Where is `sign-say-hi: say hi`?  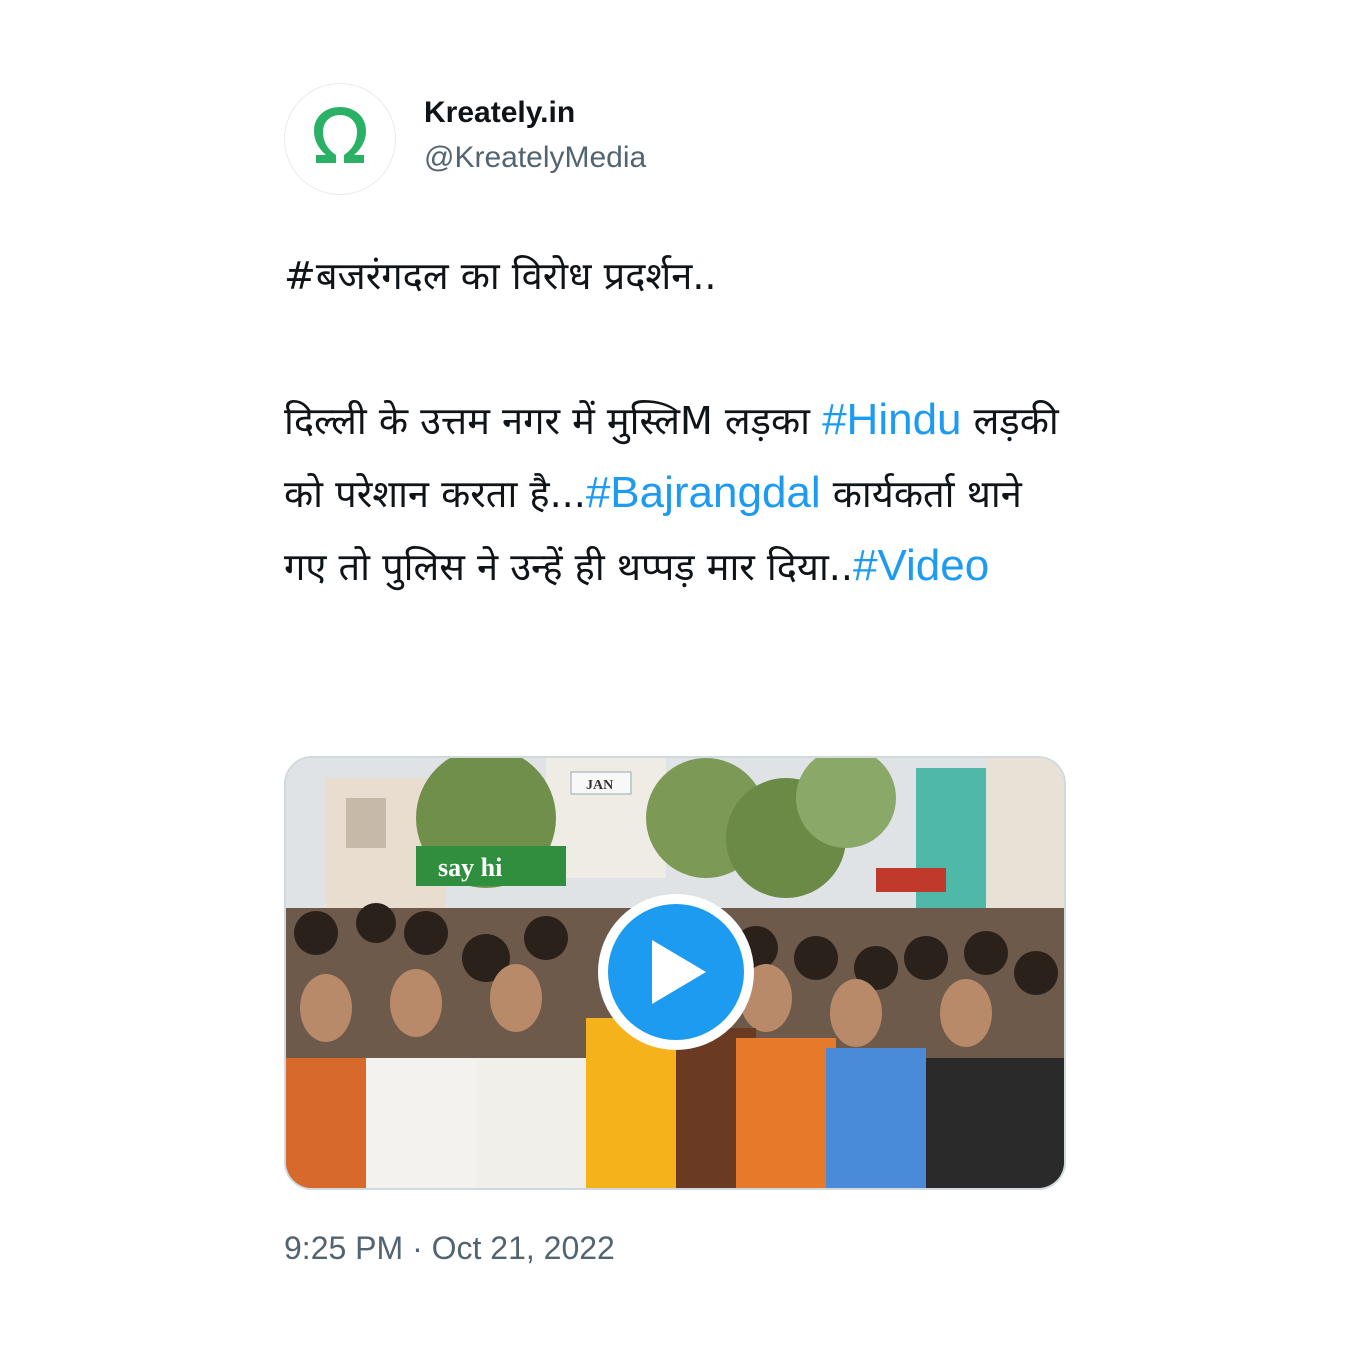 sign-say-hi: say hi is located at coordinates (470, 867).